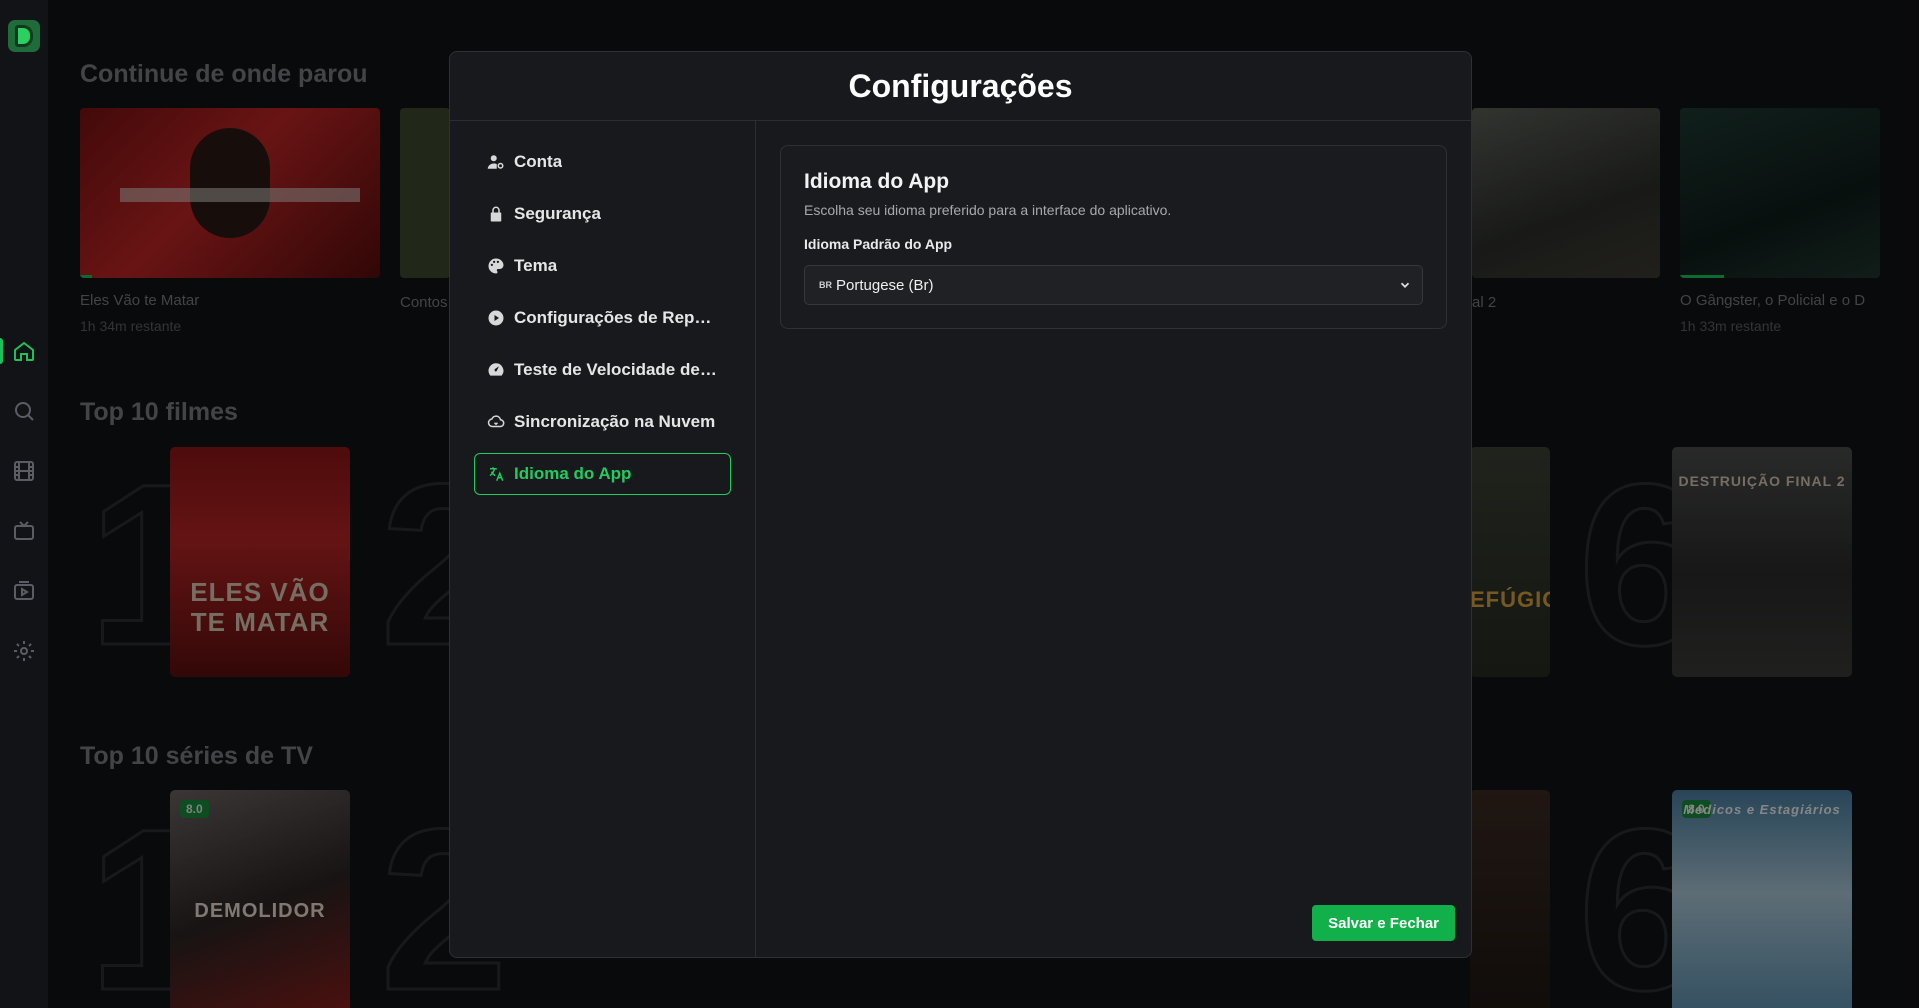  Describe the element at coordinates (24, 504) in the screenshot. I see `left-nav-rail` at that location.